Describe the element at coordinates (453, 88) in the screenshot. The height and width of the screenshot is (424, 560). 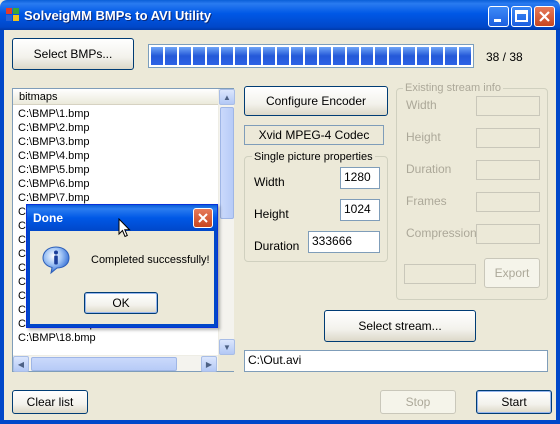
I see `stream-info-title: Existing stream info` at that location.